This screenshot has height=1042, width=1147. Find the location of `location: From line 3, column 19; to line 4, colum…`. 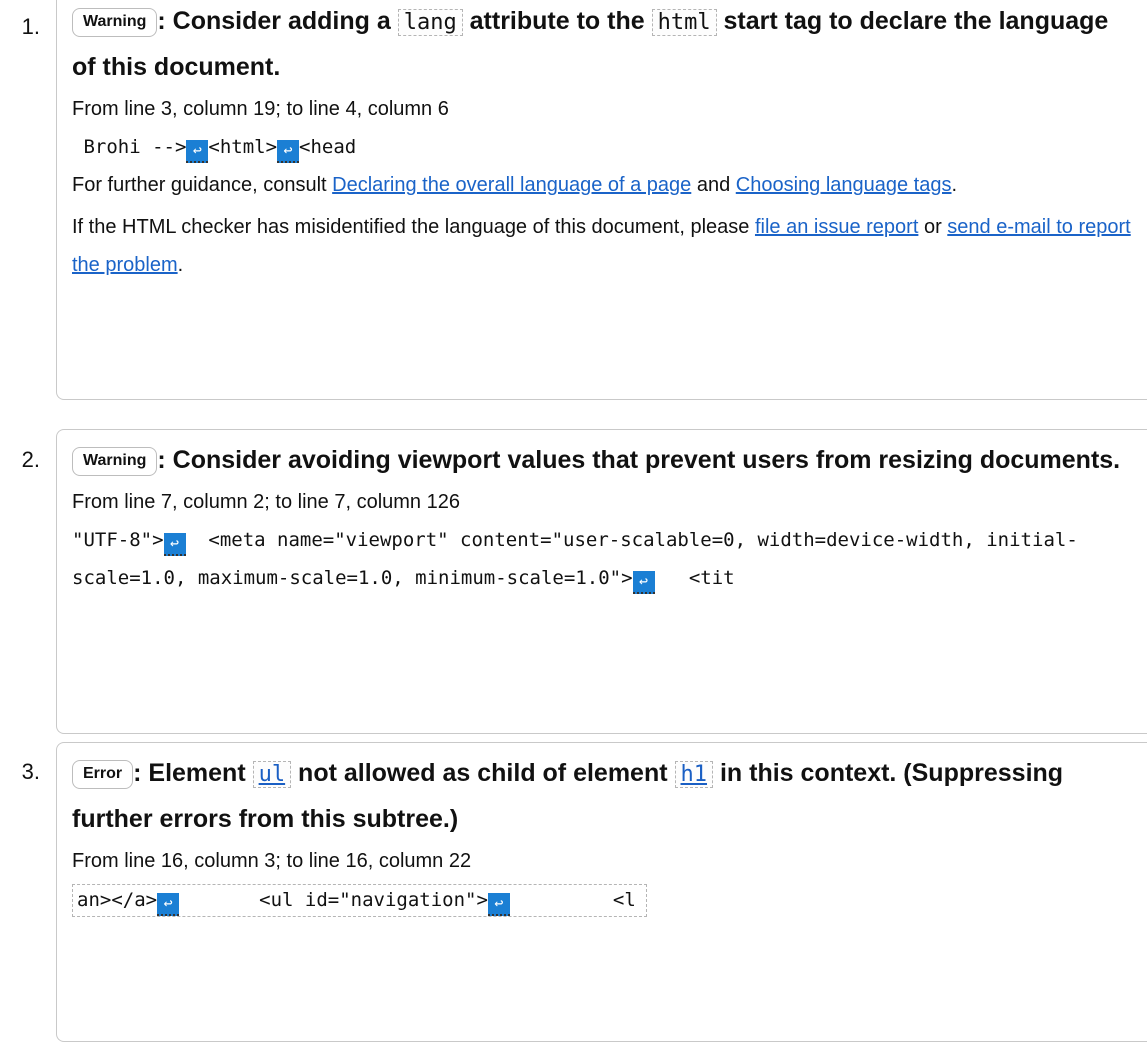

location: From line 3, column 19; to line 4, colum… is located at coordinates (260, 109).